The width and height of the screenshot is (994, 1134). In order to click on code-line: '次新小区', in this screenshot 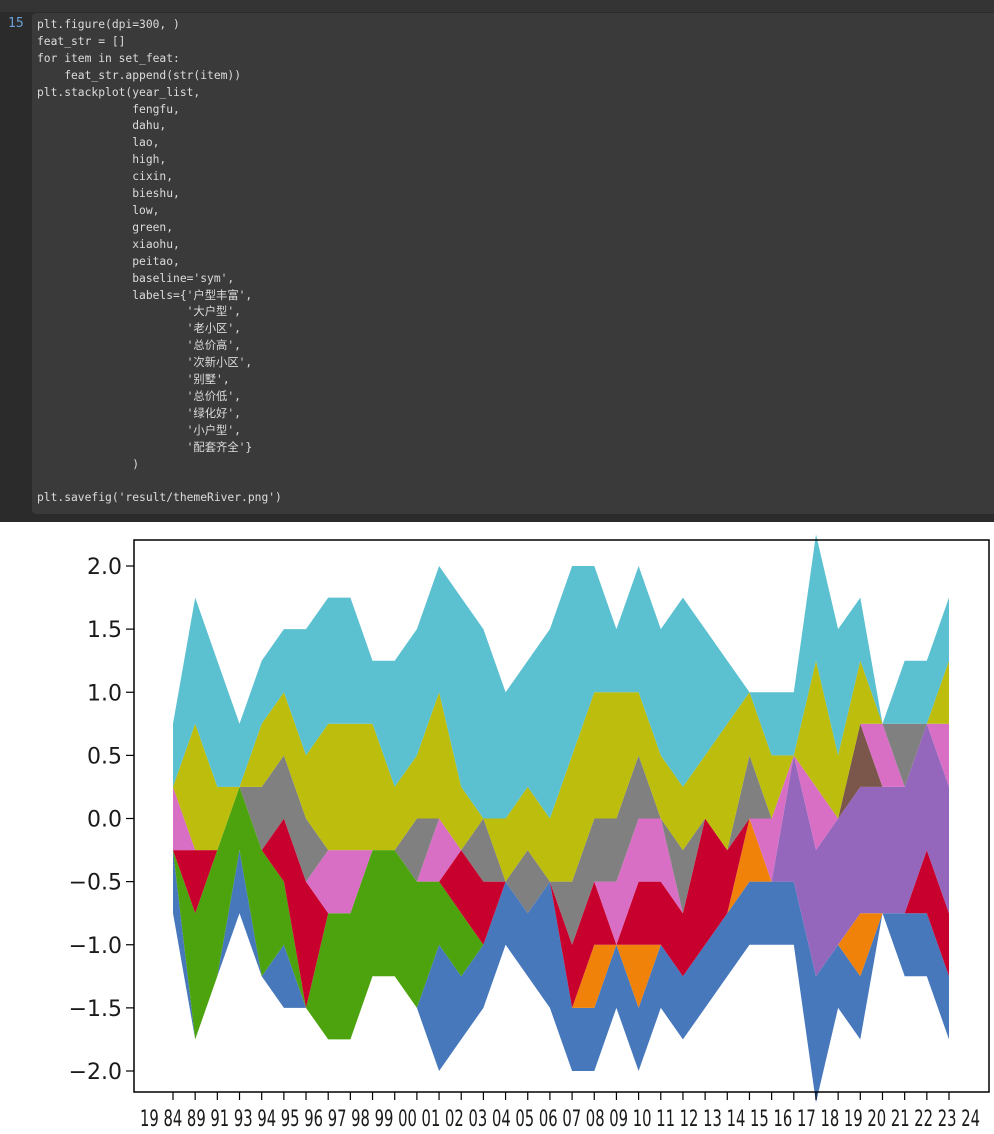, I will do `click(145, 363)`.